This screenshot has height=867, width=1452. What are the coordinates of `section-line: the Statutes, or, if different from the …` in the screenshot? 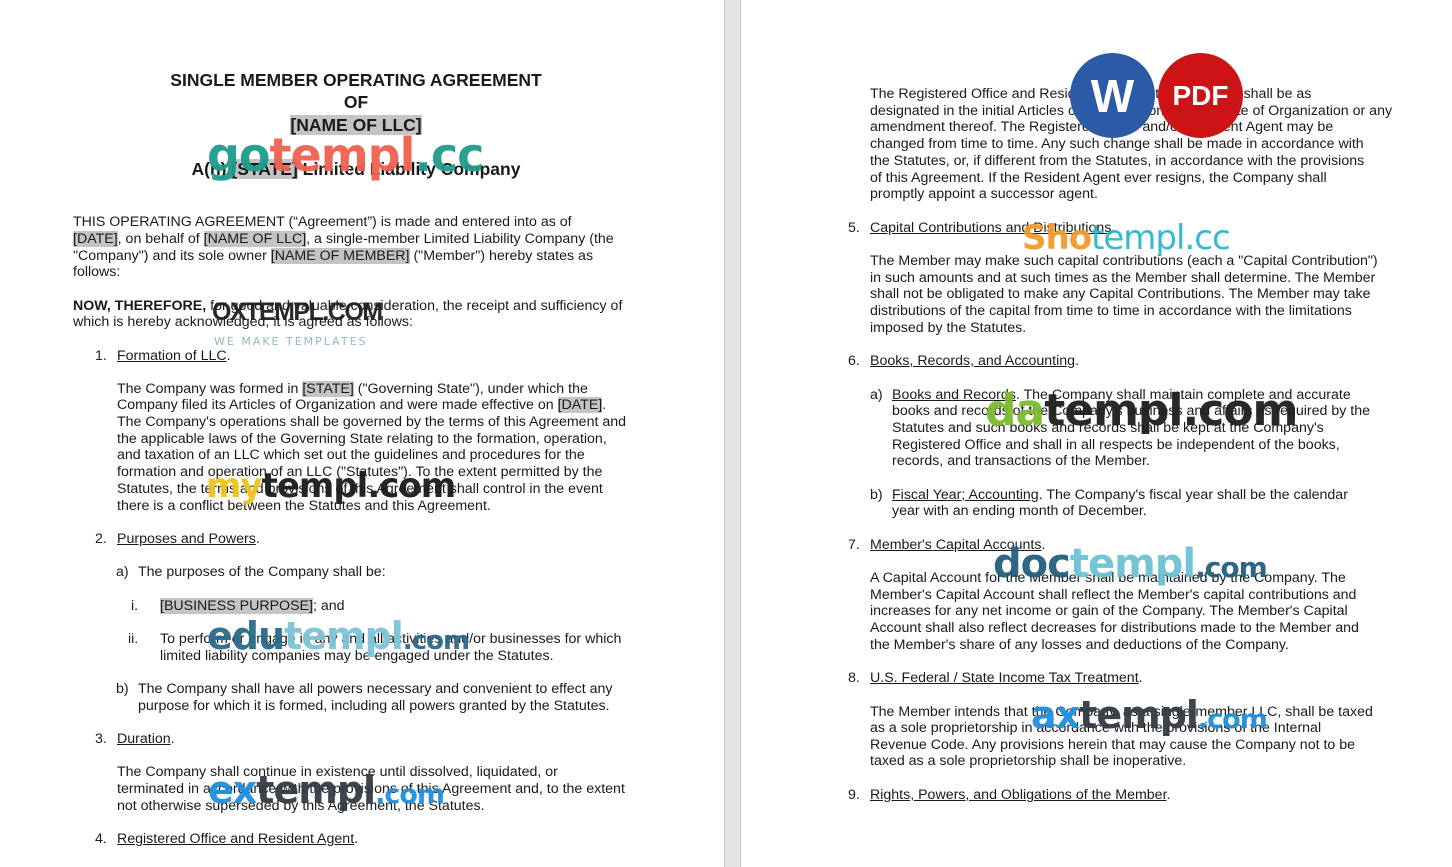 It's located at (1117, 161).